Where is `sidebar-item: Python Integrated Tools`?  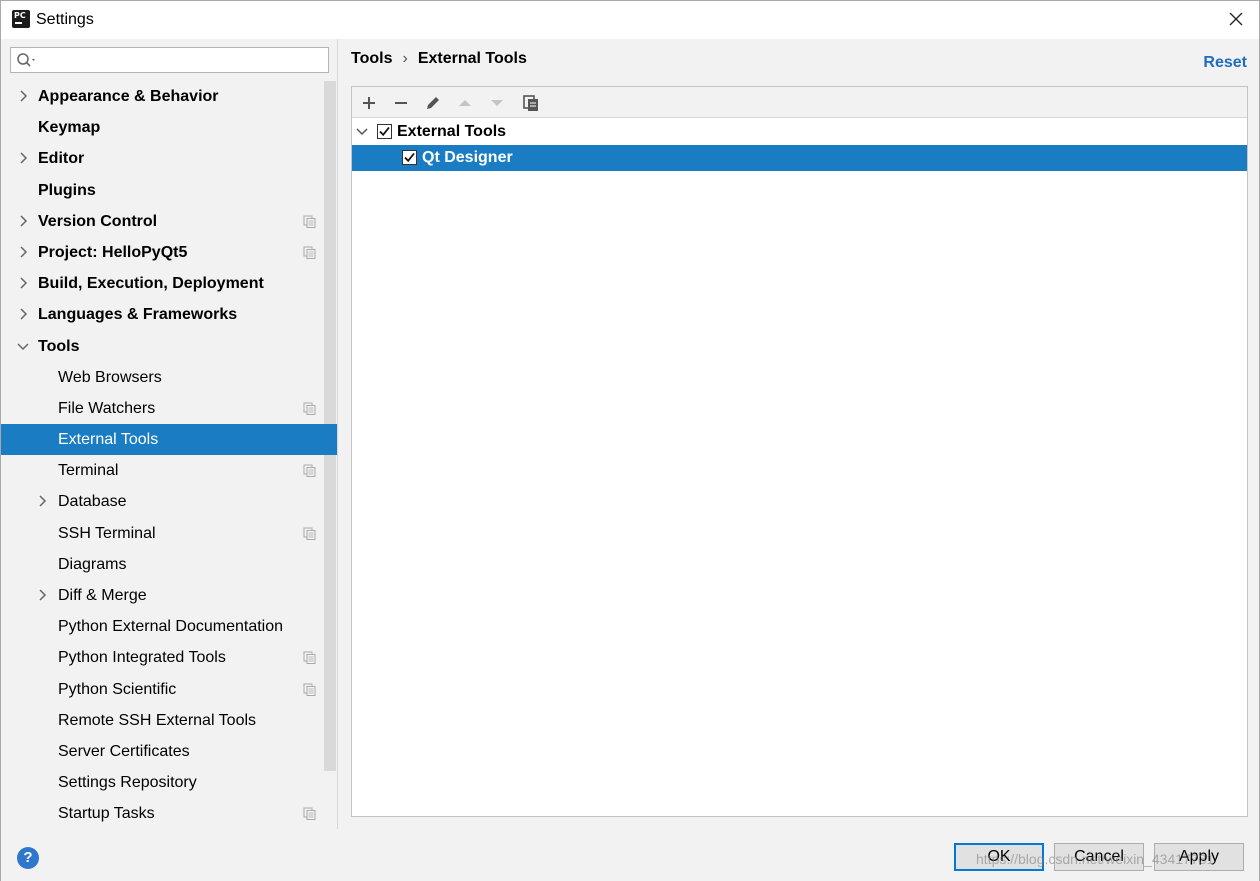
sidebar-item: Python Integrated Tools is located at coordinates (169, 657).